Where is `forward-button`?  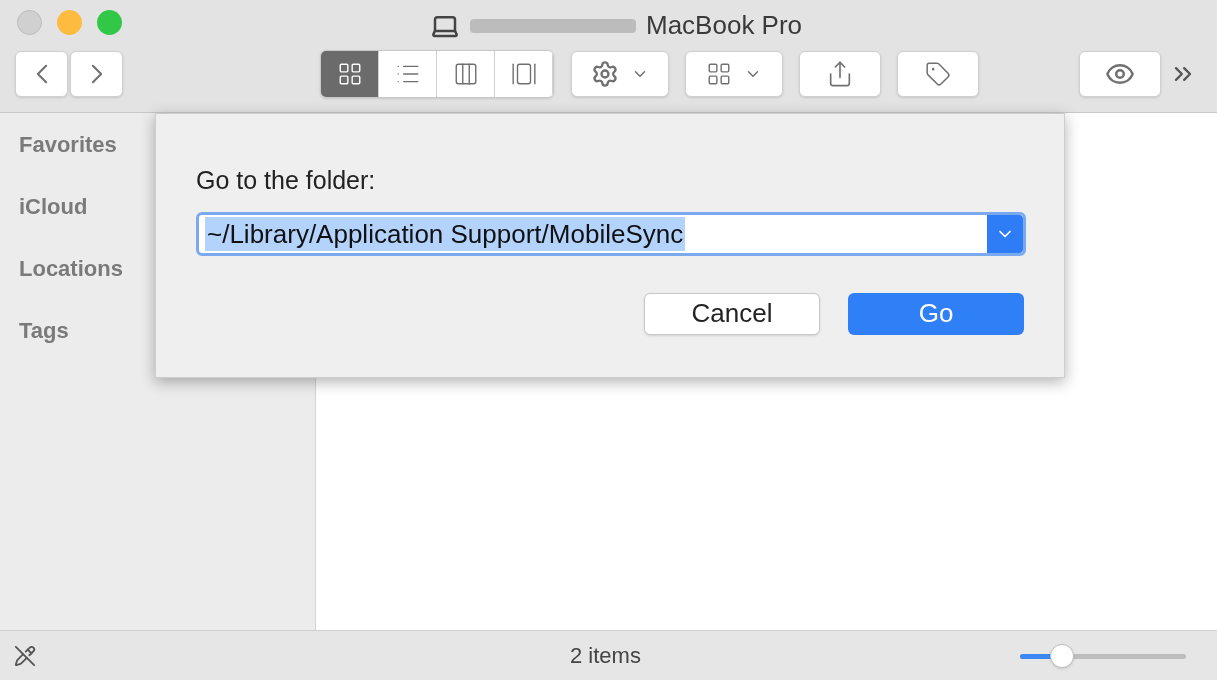
forward-button is located at coordinates (96, 74).